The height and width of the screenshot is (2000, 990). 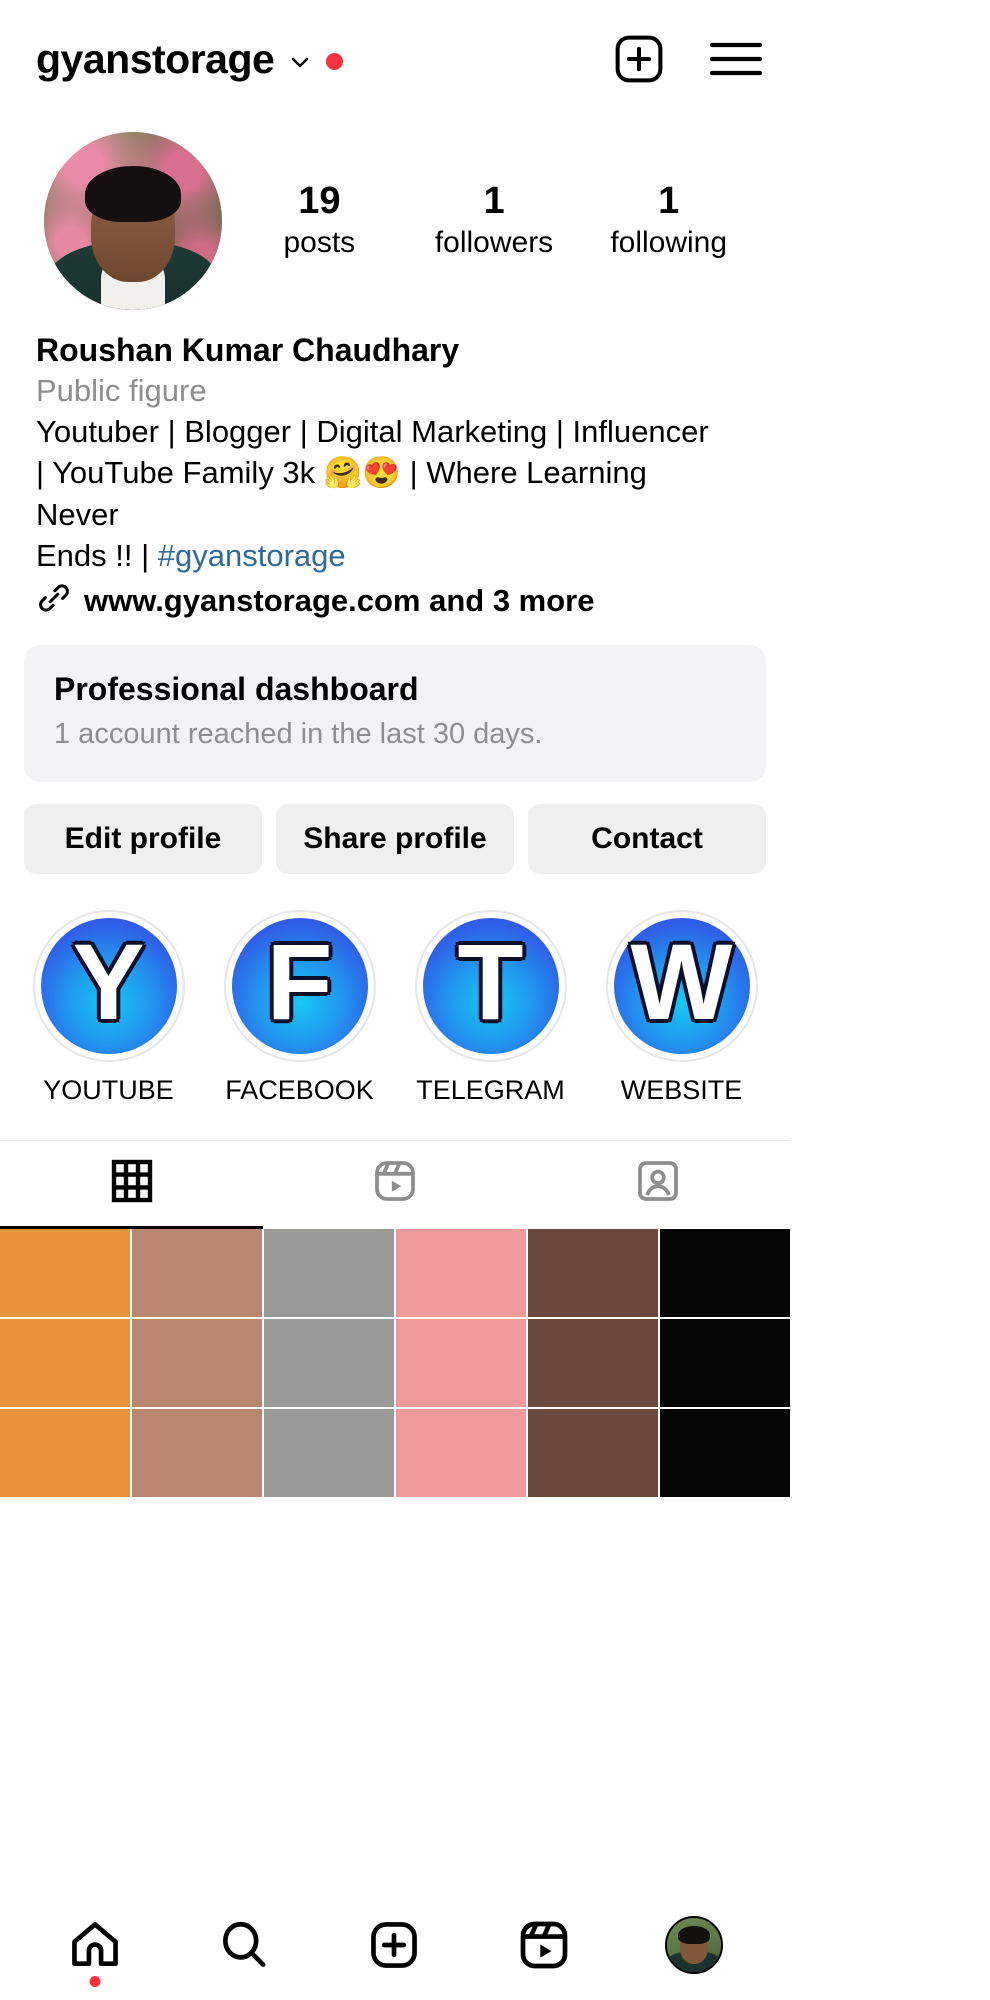 What do you see at coordinates (121, 390) in the screenshot?
I see `account-category: Public figure` at bounding box center [121, 390].